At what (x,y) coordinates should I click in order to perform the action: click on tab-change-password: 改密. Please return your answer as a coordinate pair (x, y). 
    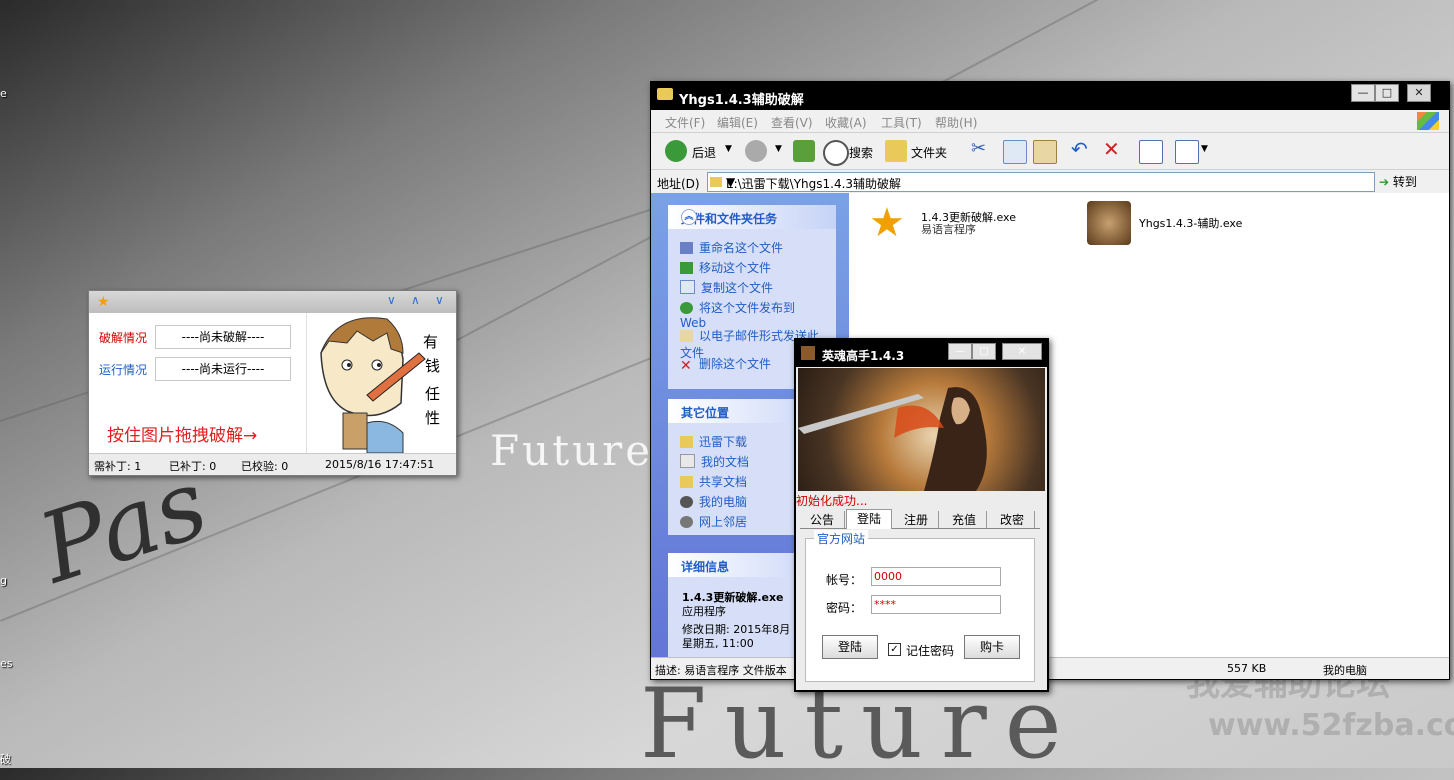
    Looking at the image, I should click on (1012, 519).